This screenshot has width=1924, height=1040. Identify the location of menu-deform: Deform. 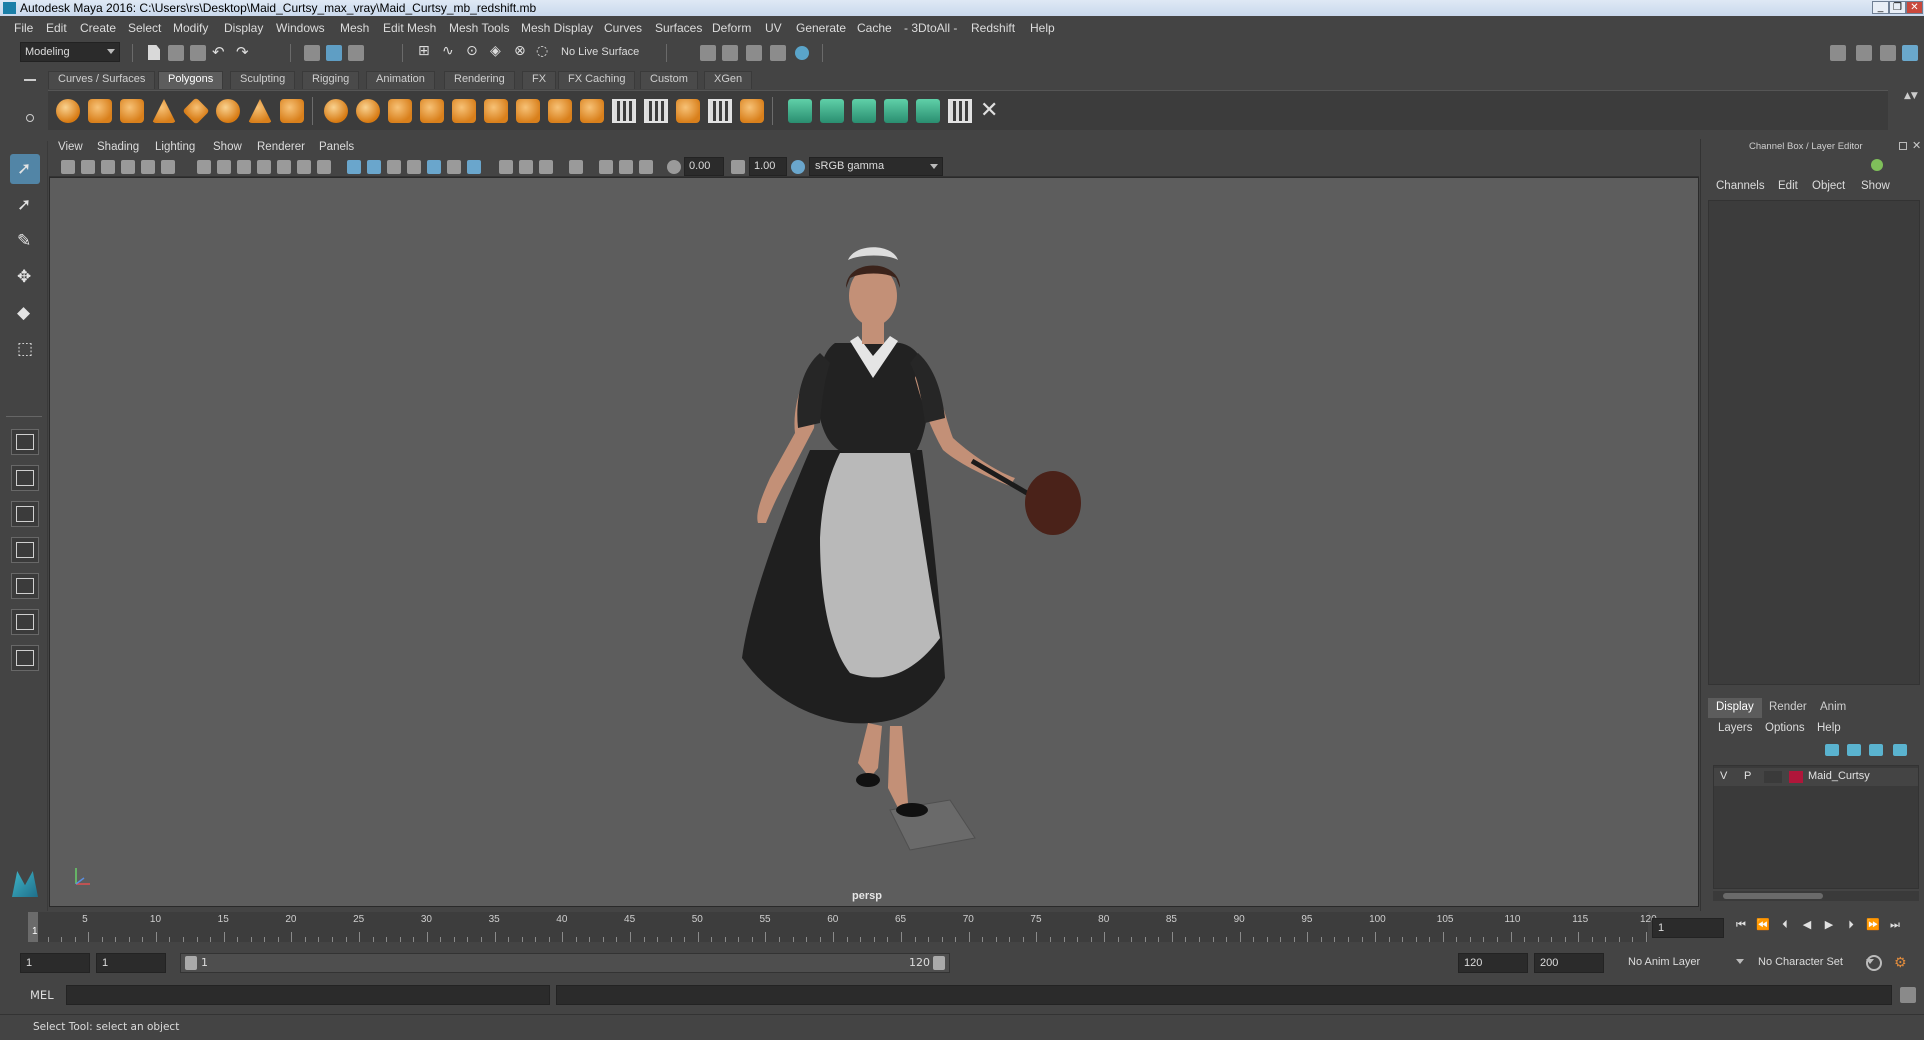
(731, 28).